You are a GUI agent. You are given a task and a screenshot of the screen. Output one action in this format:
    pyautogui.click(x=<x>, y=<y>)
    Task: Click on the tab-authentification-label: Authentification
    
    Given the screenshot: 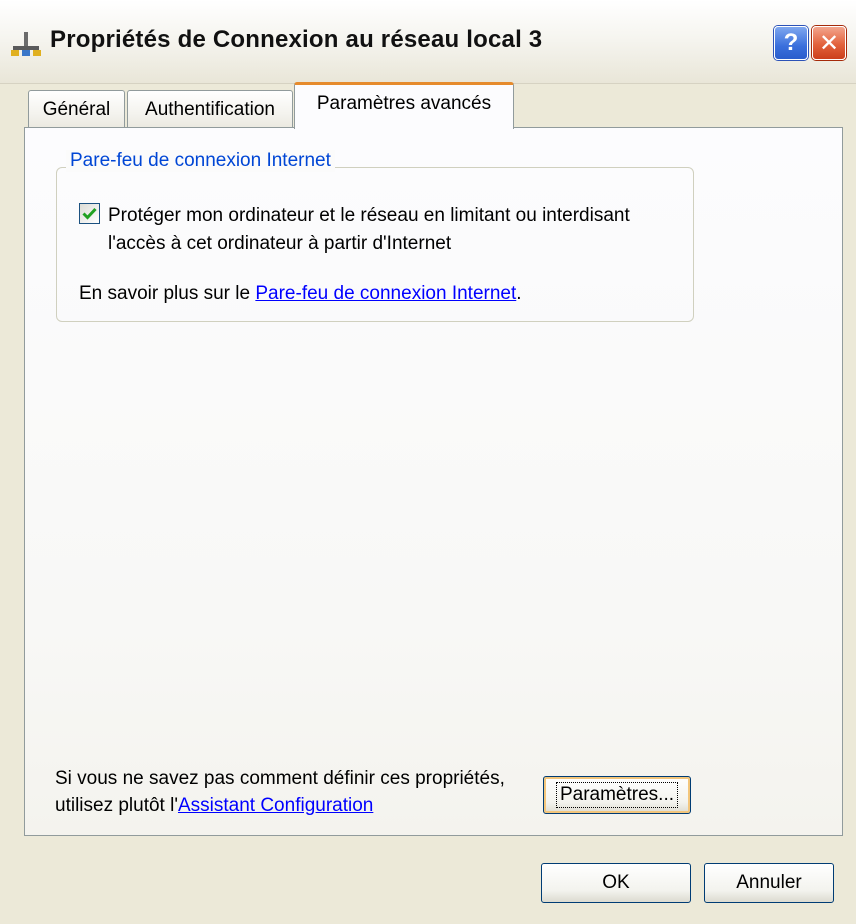 What is the action you would take?
    pyautogui.click(x=210, y=109)
    